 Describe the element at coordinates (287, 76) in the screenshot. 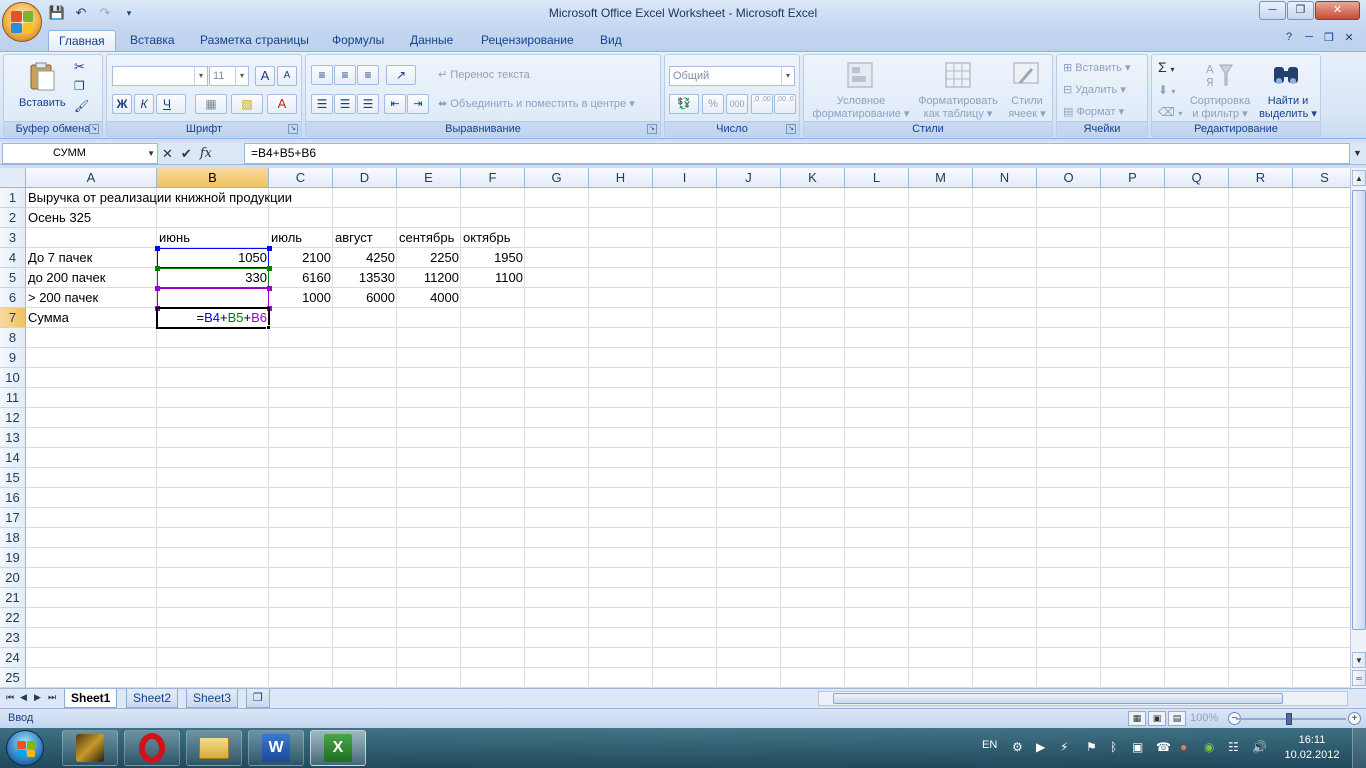

I see `shrink-font-button: A` at that location.